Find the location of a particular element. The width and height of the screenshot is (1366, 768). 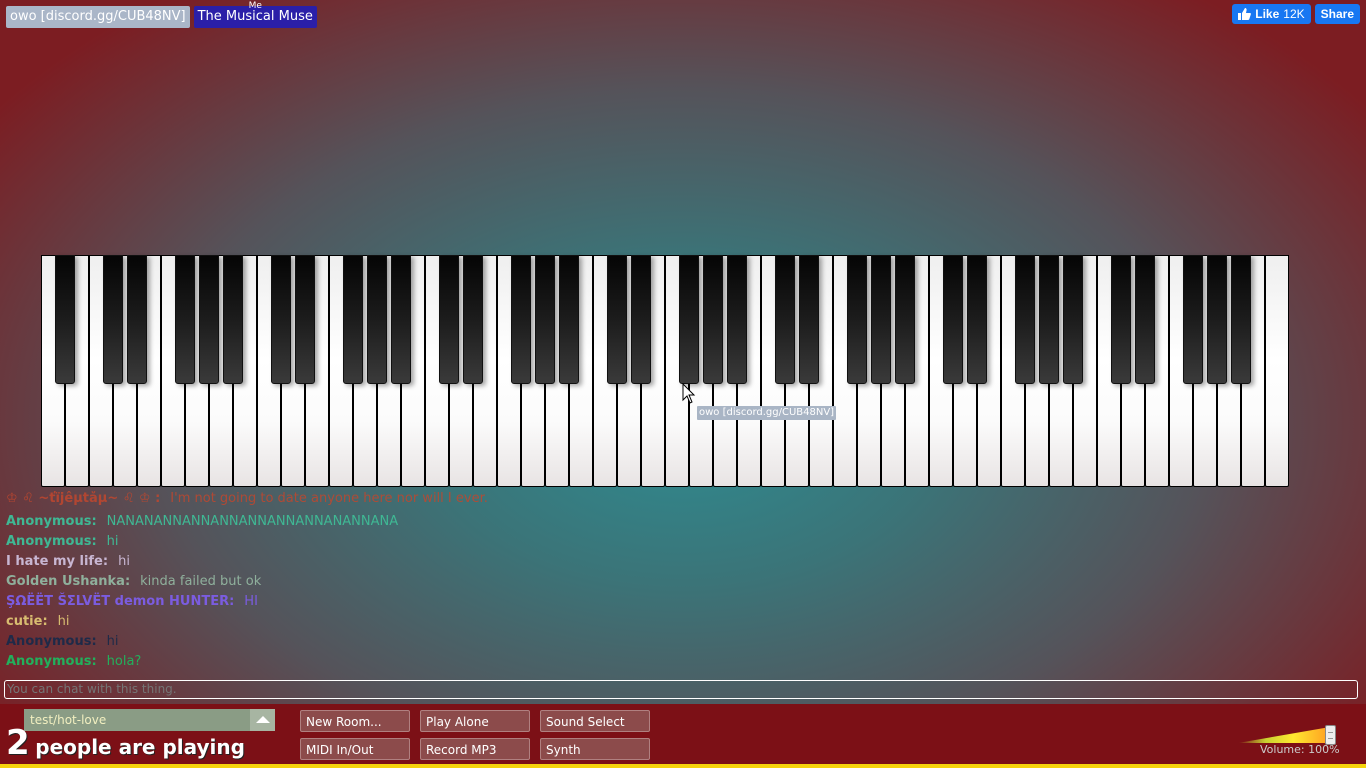

accent-strip is located at coordinates (683, 766).